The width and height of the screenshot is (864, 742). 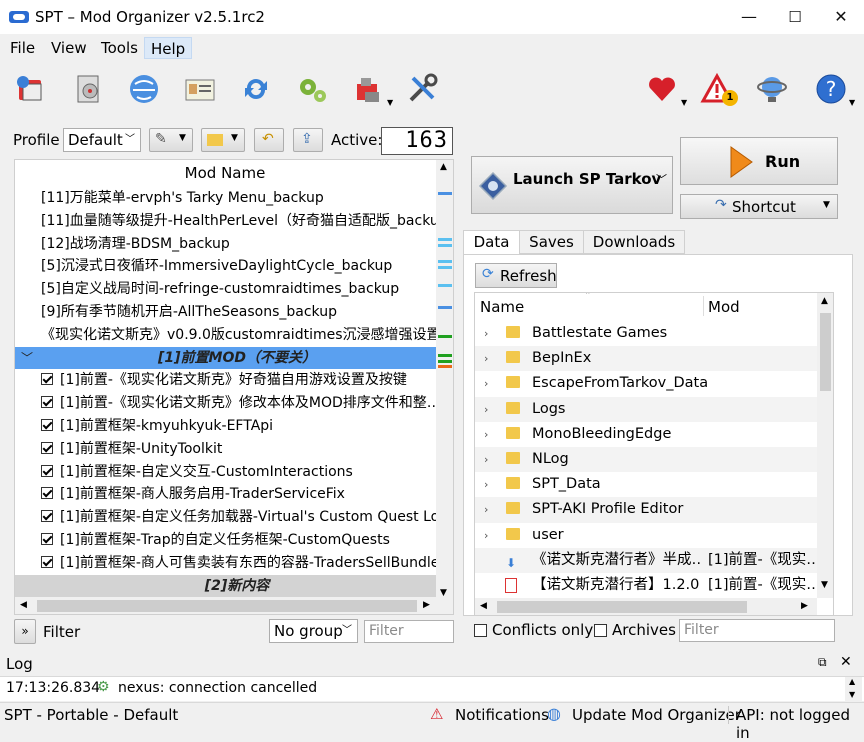 I want to click on restore-backup-button: ↶, so click(x=269, y=140).